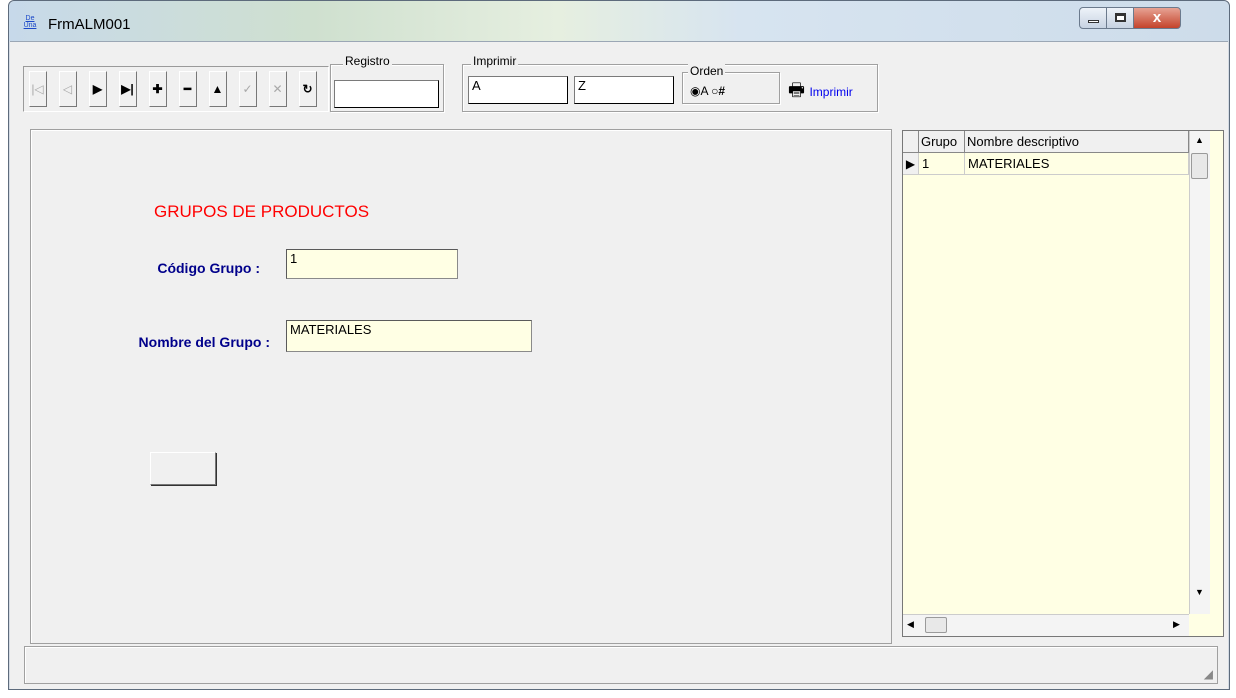 The height and width of the screenshot is (698, 1236). What do you see at coordinates (831, 92) in the screenshot?
I see `print-button-label: Imprimir` at bounding box center [831, 92].